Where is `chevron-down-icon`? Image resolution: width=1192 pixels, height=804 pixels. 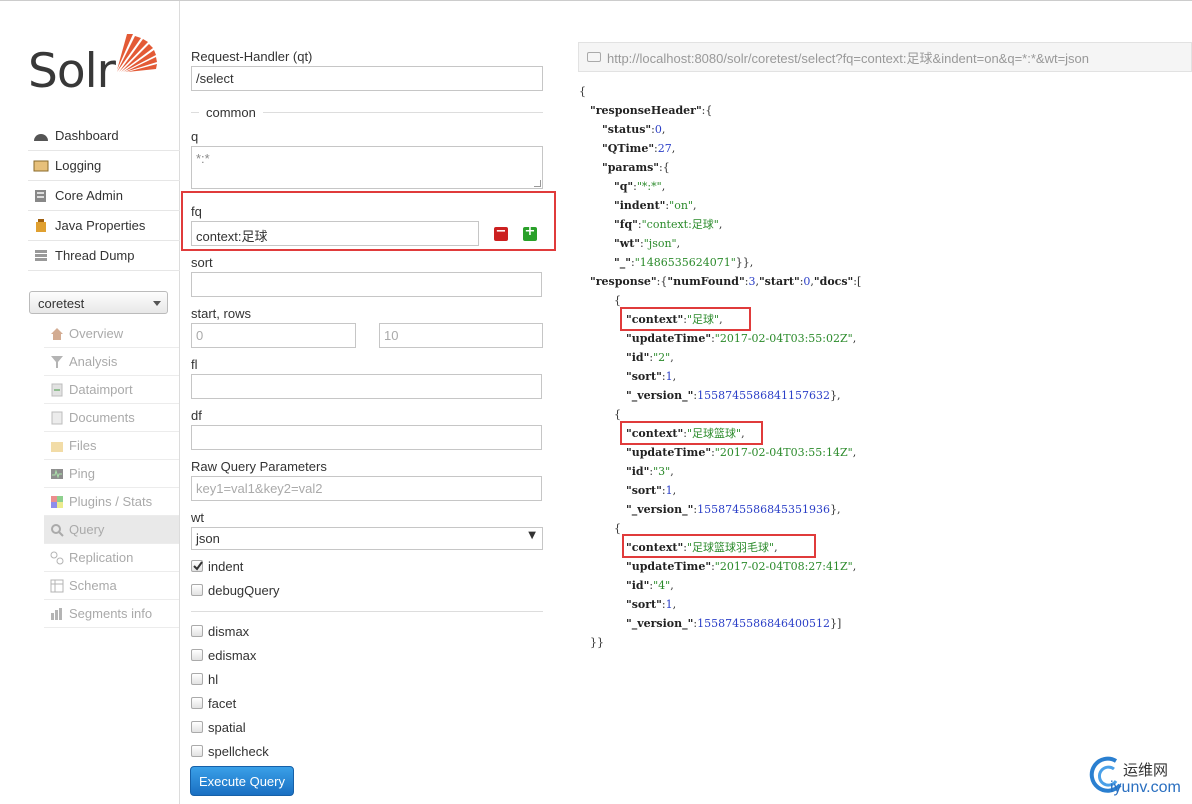
chevron-down-icon is located at coordinates (157, 303).